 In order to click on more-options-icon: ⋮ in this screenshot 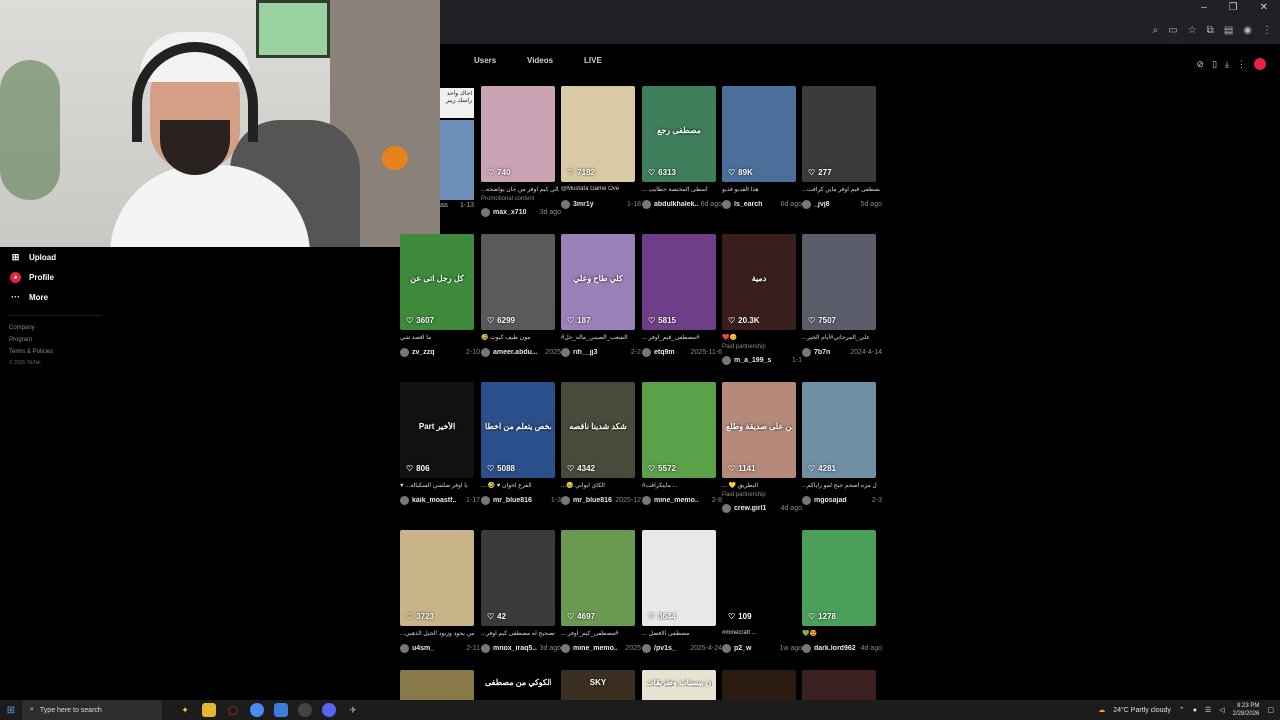, I will do `click(1241, 64)`.